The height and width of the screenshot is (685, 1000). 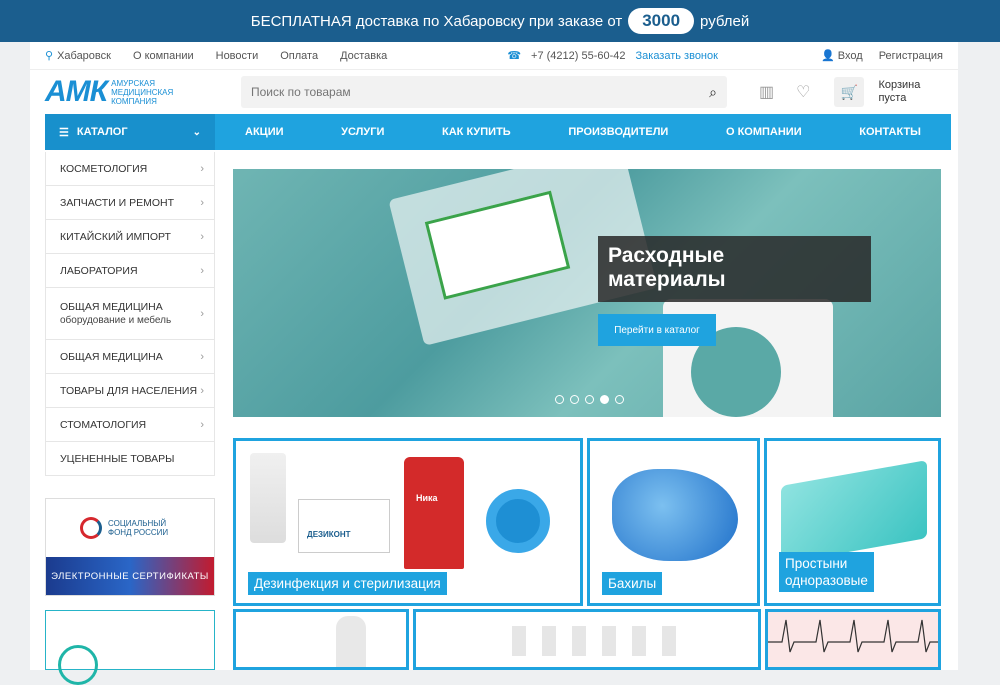 What do you see at coordinates (979, 356) in the screenshot?
I see `page-background-right` at bounding box center [979, 356].